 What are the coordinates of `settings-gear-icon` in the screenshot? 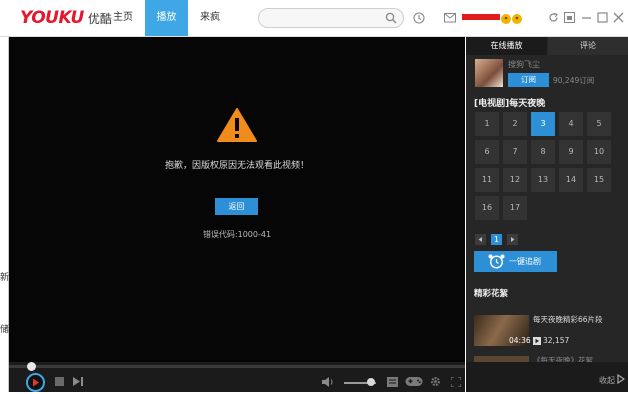 It's located at (435, 381).